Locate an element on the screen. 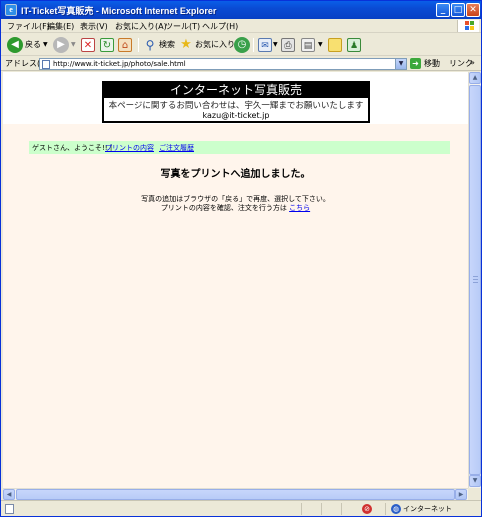  back-arrow-icon: ◀ is located at coordinates (15, 45).